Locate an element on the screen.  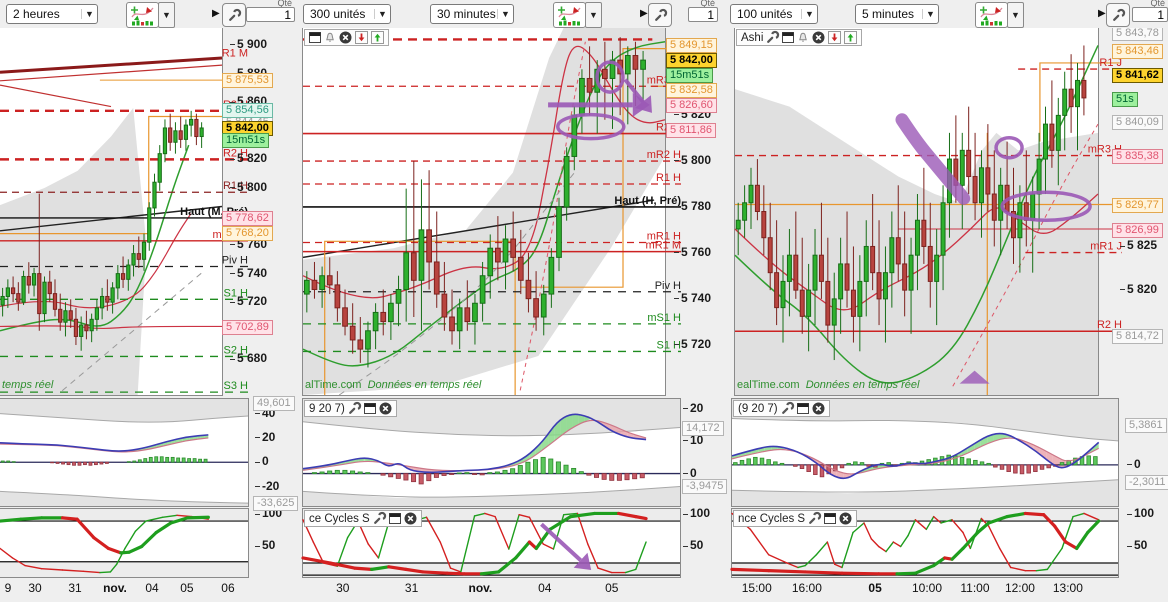
realtime-credit: ealTime.com Données en temps réel is located at coordinates (828, 385).